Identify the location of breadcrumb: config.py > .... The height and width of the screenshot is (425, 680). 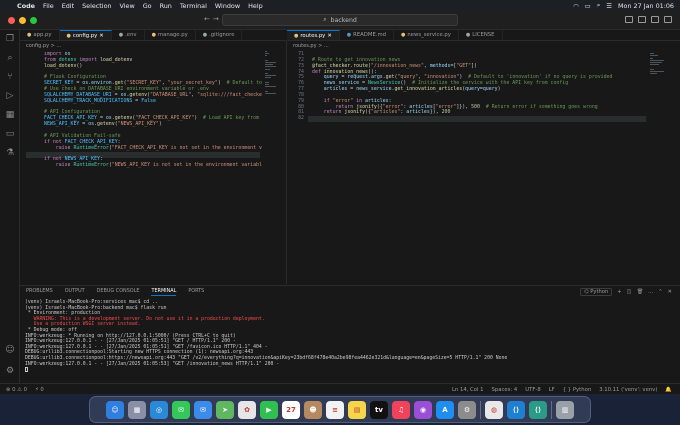
(43, 46).